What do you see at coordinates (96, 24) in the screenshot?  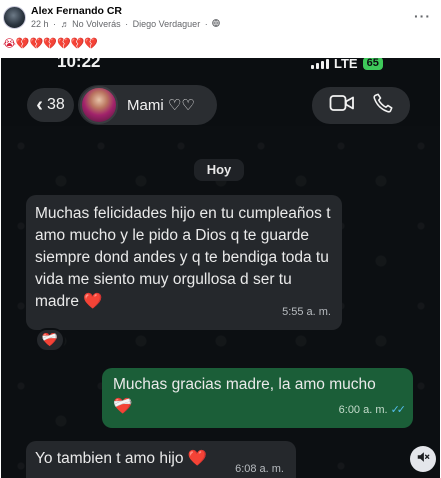 I see `song-title: No Volverás` at bounding box center [96, 24].